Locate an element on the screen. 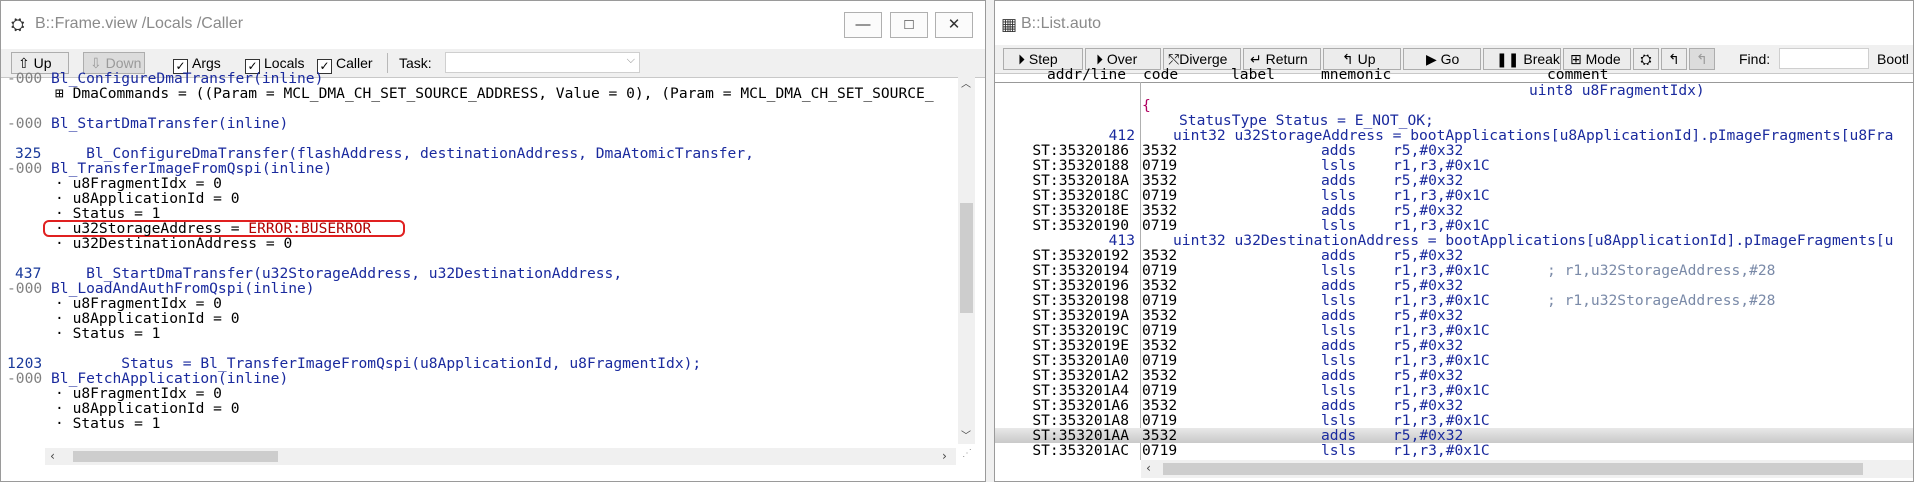  asm-address: ST:353201A2 is located at coordinates (1077, 375).